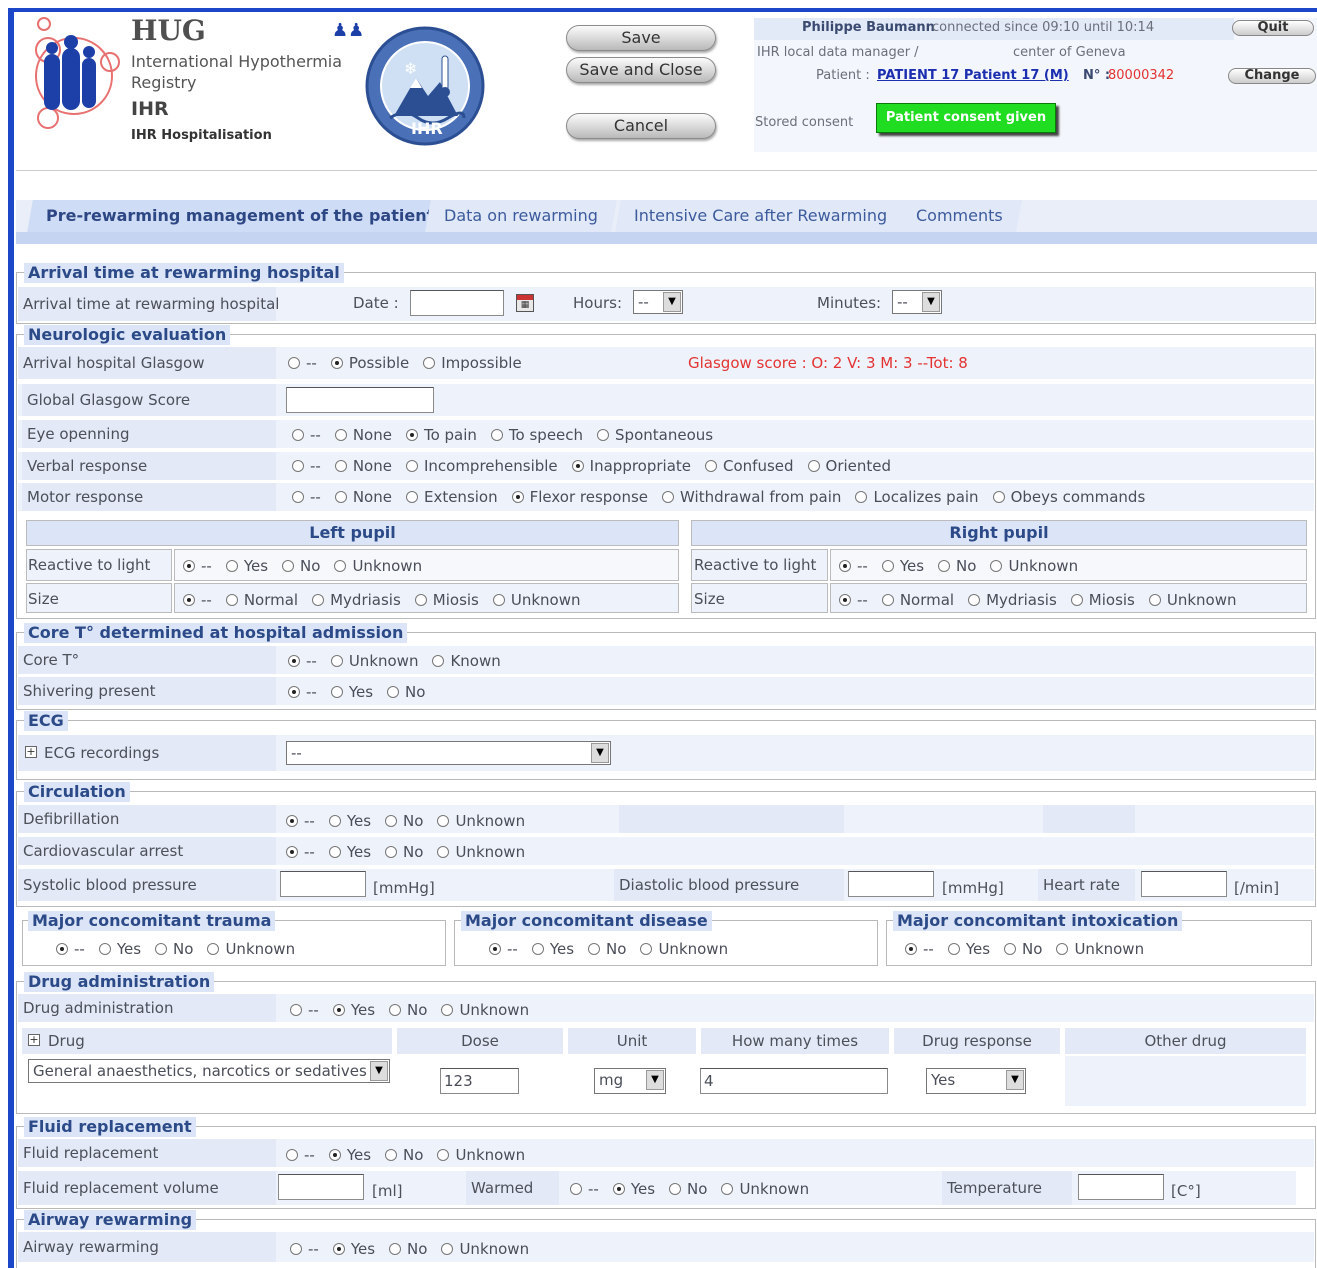 Image resolution: width=1317 pixels, height=1268 pixels. Describe the element at coordinates (521, 216) in the screenshot. I see `tab-data-on-rewarming: Data on rewarming` at that location.